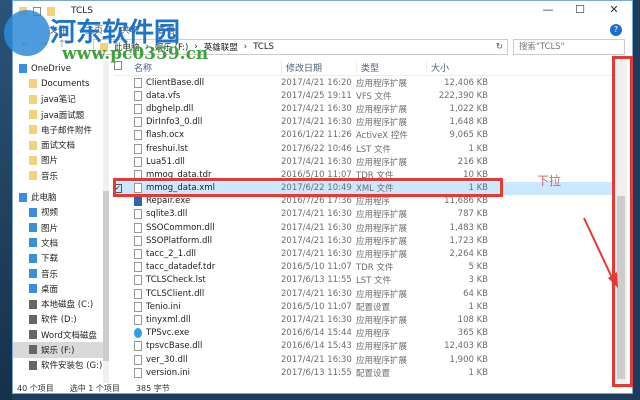 This screenshot has width=640, height=400. I want to click on nav-scrollbar, so click(106, 222).